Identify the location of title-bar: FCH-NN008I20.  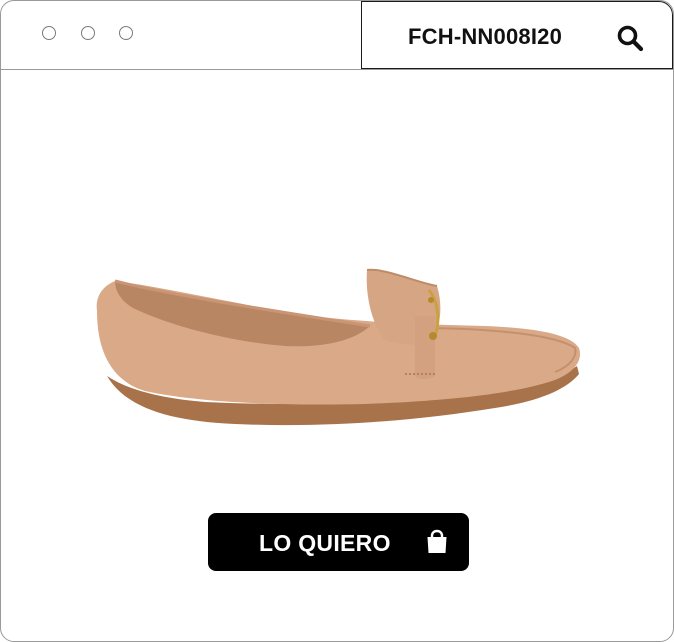
(337, 35).